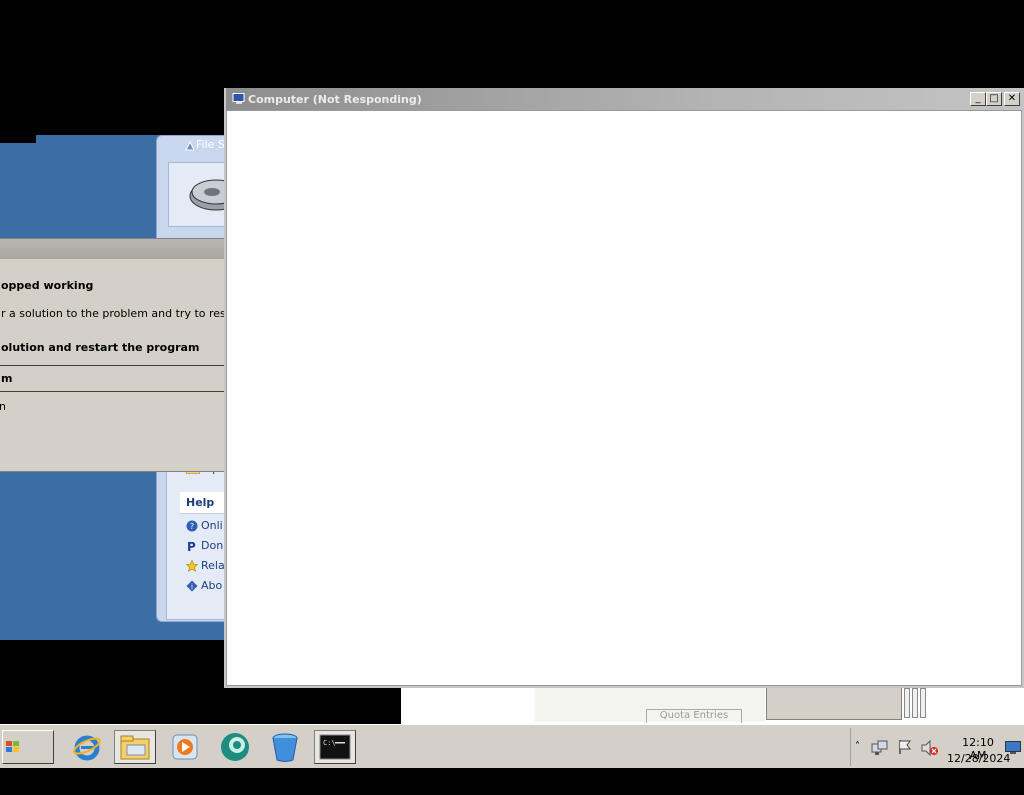  I want to click on start-label: Start, so click(22, 779).